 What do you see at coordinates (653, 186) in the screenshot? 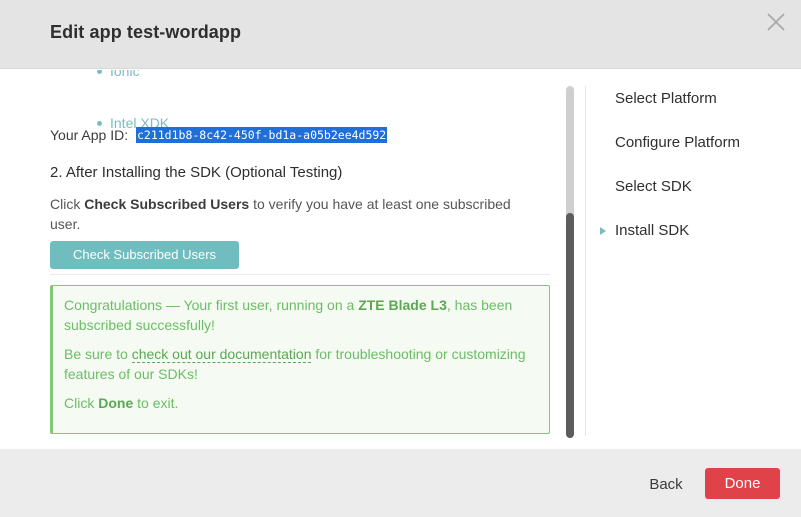
I see `step-select-sdk: Select SDK` at bounding box center [653, 186].